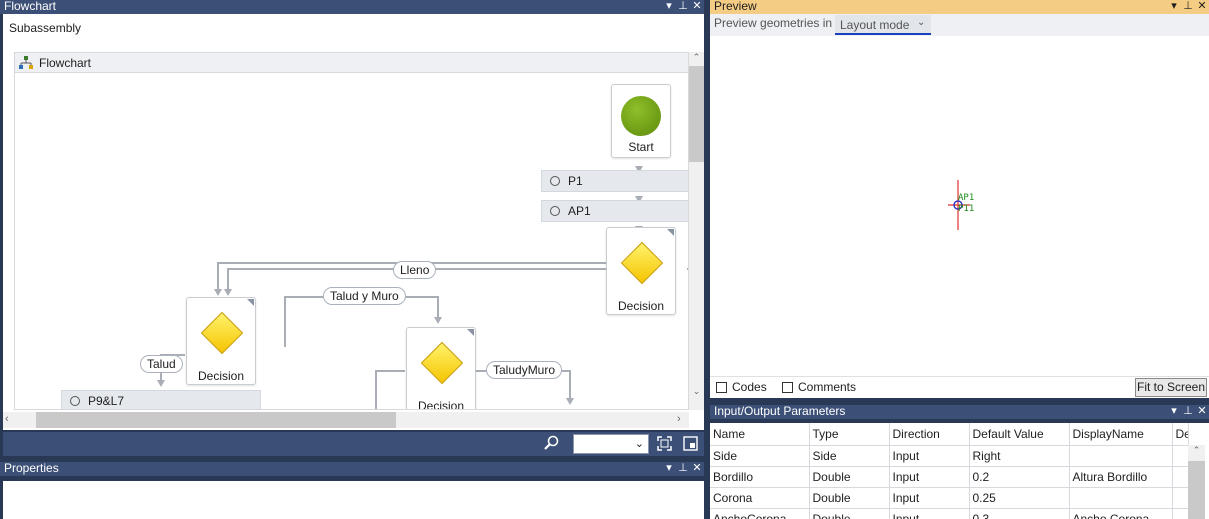 This screenshot has width=1209, height=519. I want to click on vertical-scroll-thumb, so click(696, 114).